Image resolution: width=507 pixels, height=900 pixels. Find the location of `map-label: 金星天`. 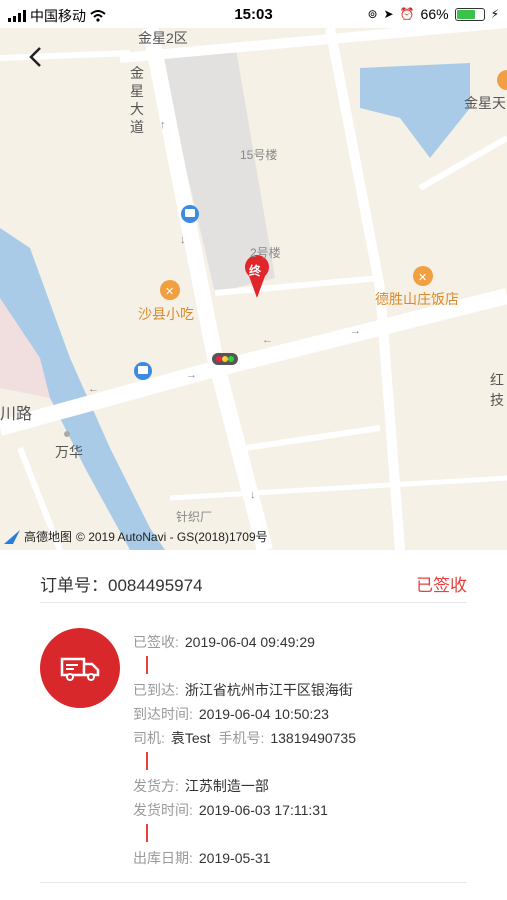

map-label: 金星天 is located at coordinates (485, 103).